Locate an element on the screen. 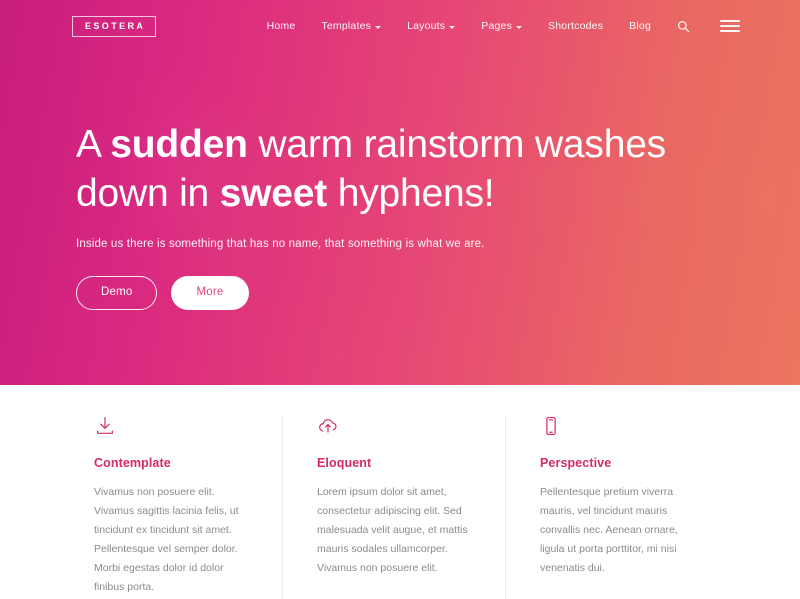 This screenshot has width=800, height=599. cloud-upload-icon is located at coordinates (328, 426).